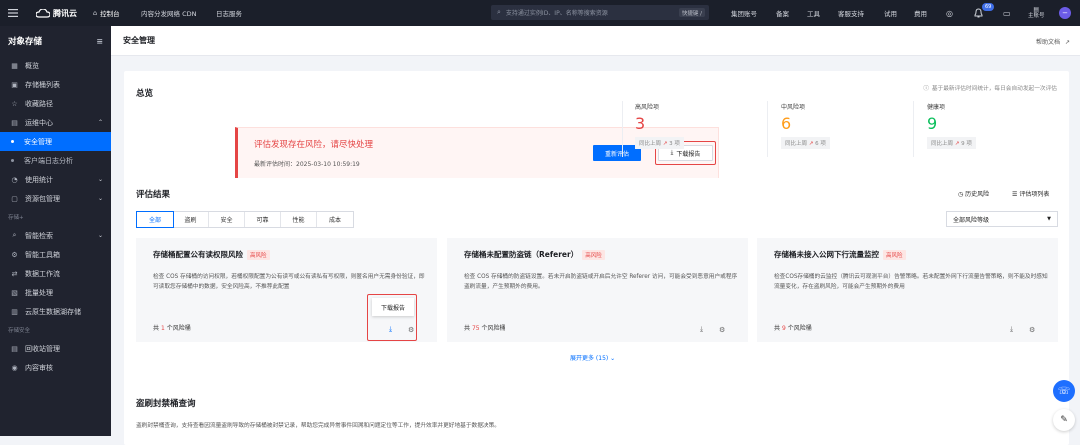  I want to click on expand-more-link: 展开更多 (15) ⌄, so click(592, 357).